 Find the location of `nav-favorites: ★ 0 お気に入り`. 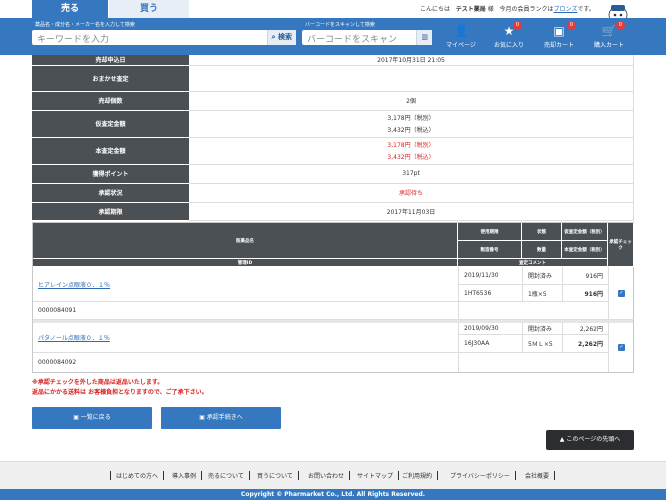

nav-favorites: ★ 0 お気に入り is located at coordinates (509, 35).